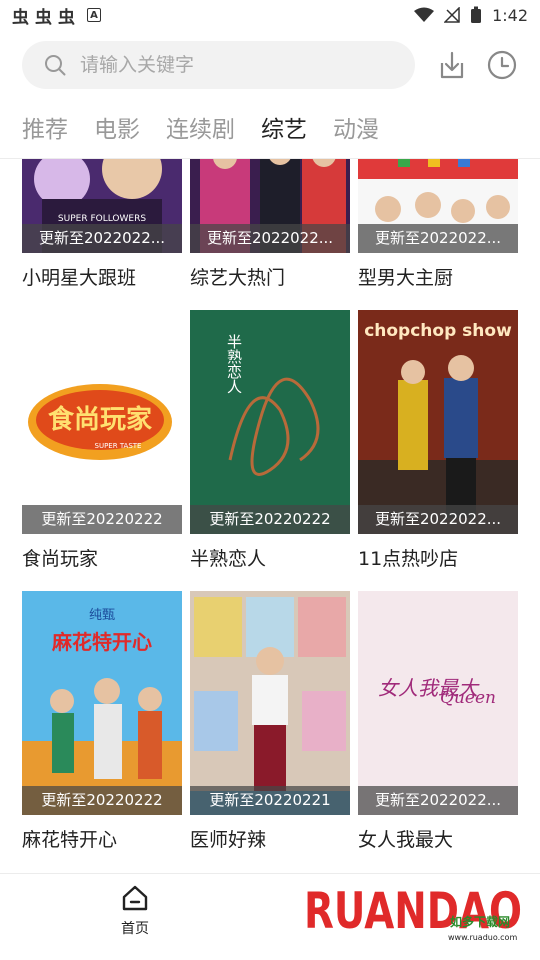 This screenshot has height=960, width=540. I want to click on poster-caption: chopchop show, so click(438, 331).